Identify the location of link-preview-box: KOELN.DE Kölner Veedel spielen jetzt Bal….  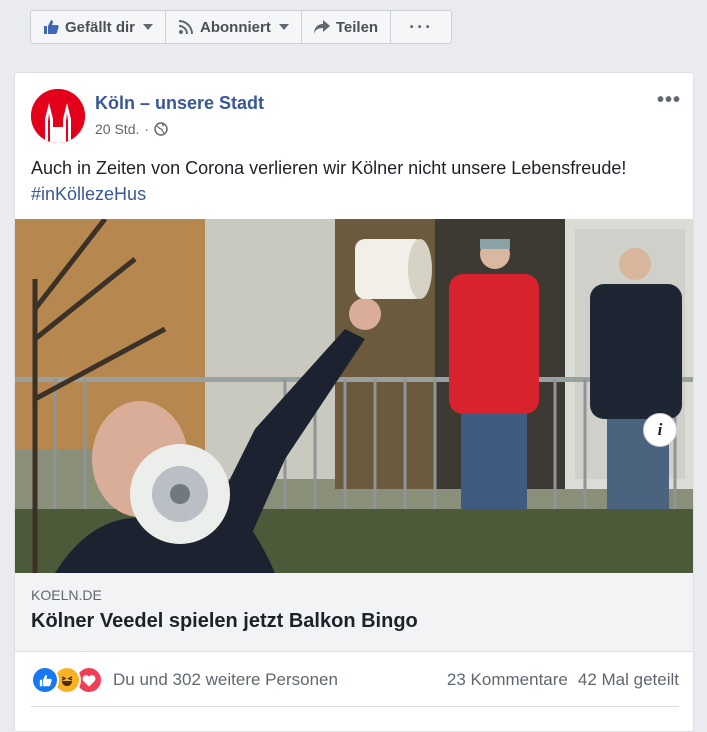
(354, 612).